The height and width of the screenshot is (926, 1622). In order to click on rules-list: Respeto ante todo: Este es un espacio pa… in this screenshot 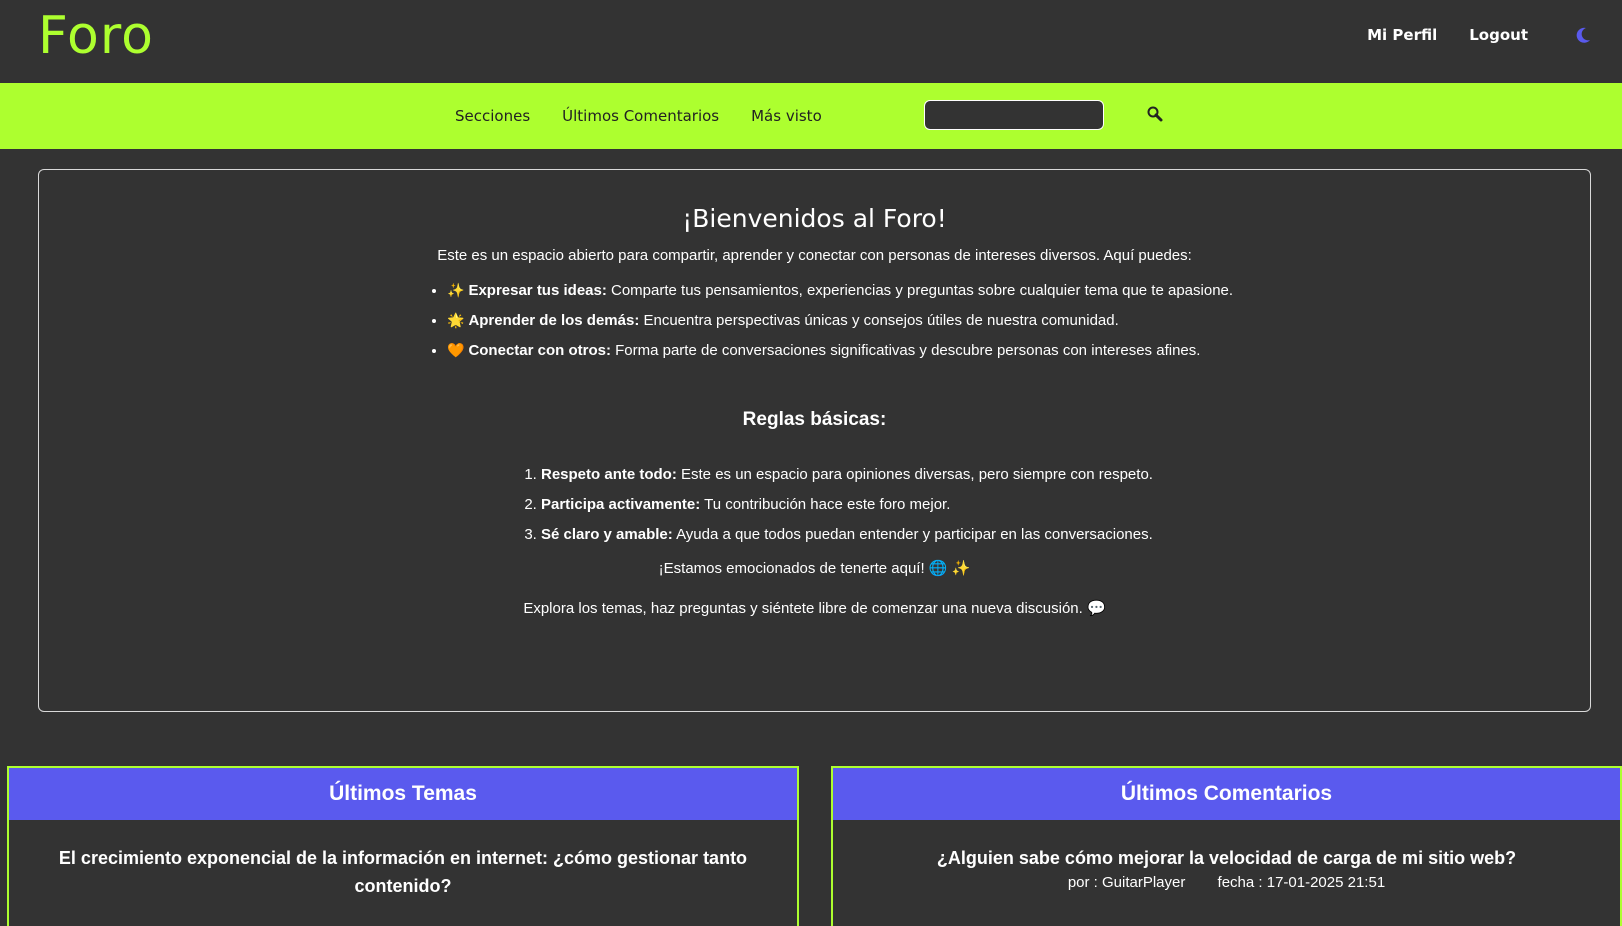, I will do `click(1046, 504)`.